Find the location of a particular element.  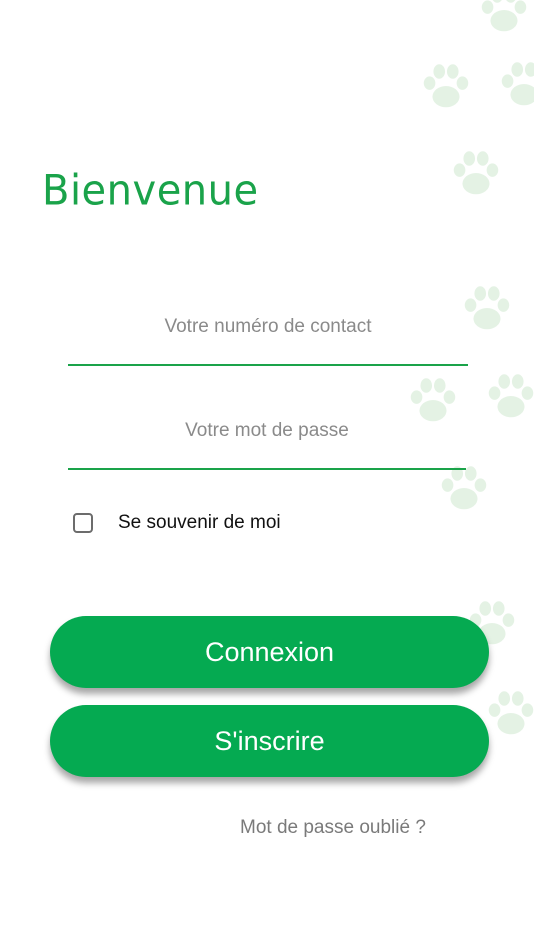

contact-number-input is located at coordinates (268, 327).